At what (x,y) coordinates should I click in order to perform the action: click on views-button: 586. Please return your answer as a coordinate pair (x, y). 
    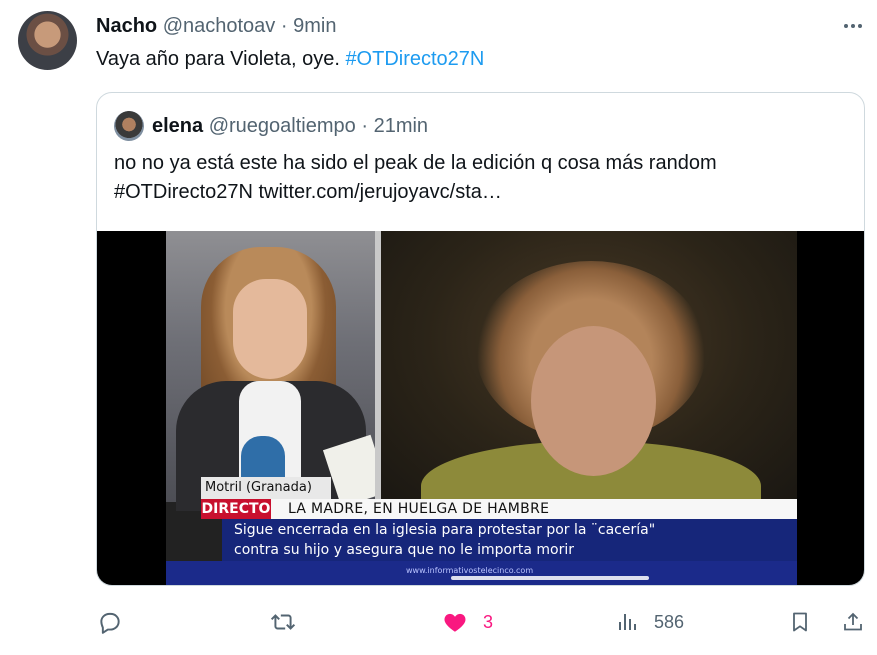
    Looking at the image, I should click on (650, 622).